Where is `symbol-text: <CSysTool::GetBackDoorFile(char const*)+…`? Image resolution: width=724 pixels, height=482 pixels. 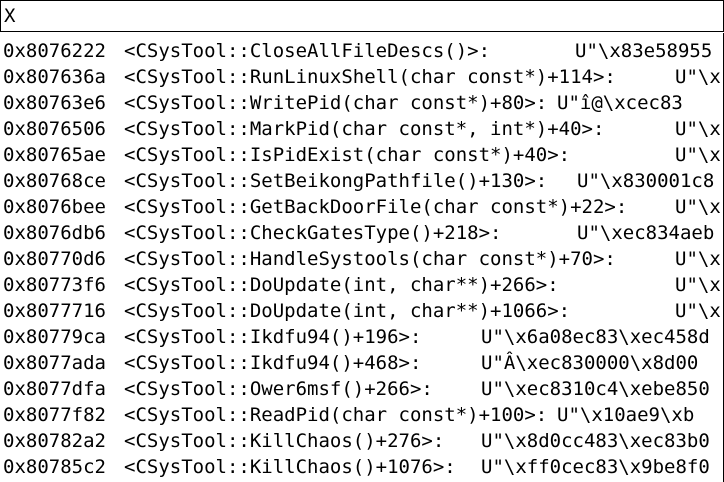 symbol-text: <CSysTool::GetBackDoorFile(char const*)+… is located at coordinates (375, 207).